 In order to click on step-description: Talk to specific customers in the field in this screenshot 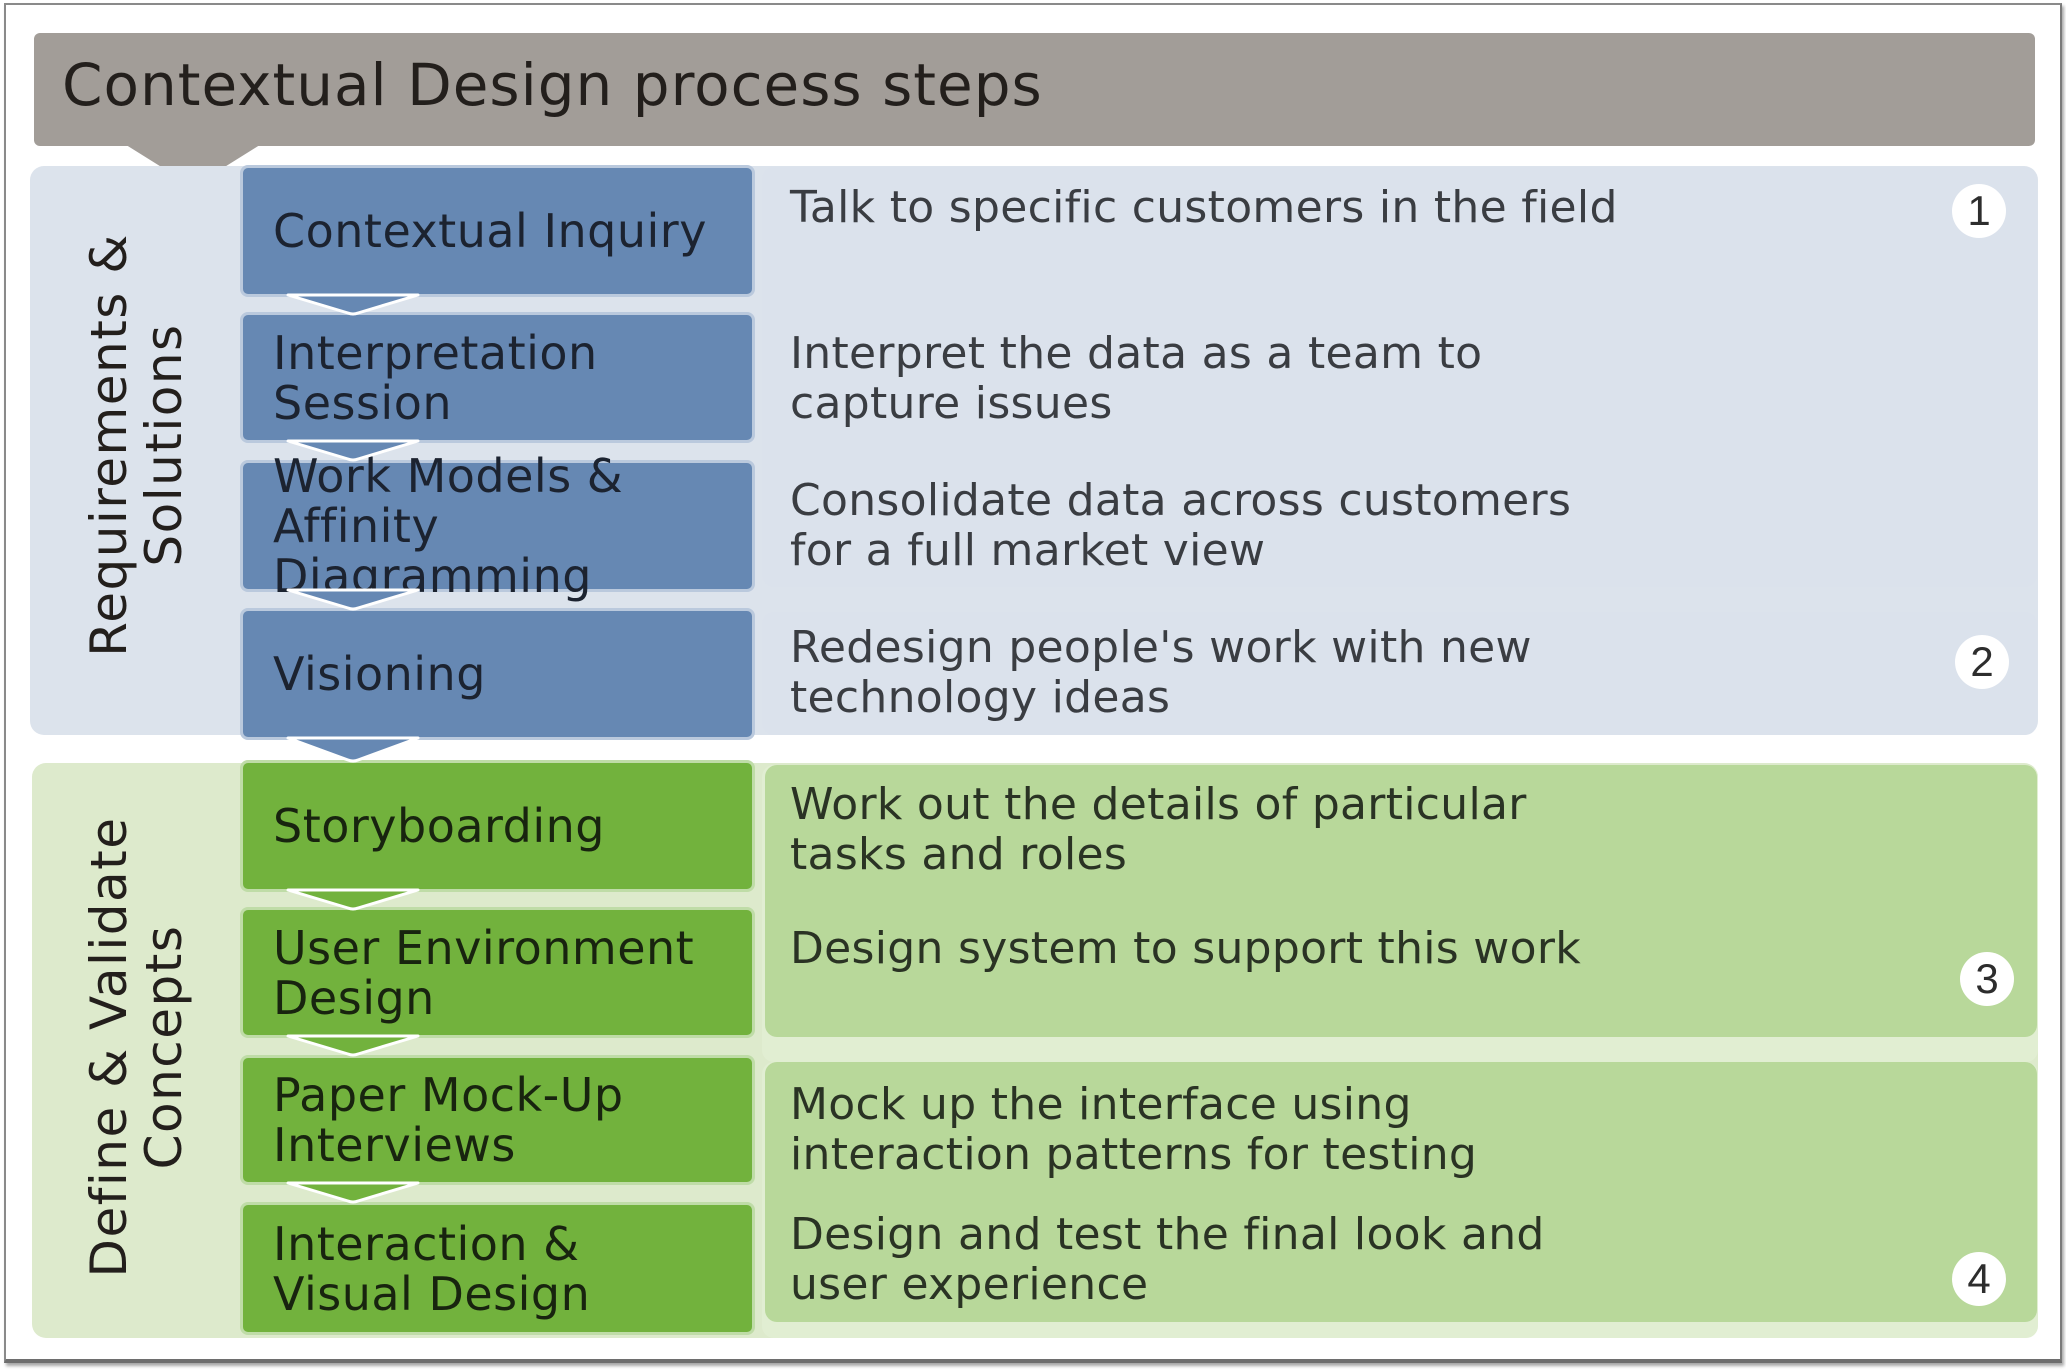, I will do `click(1204, 207)`.